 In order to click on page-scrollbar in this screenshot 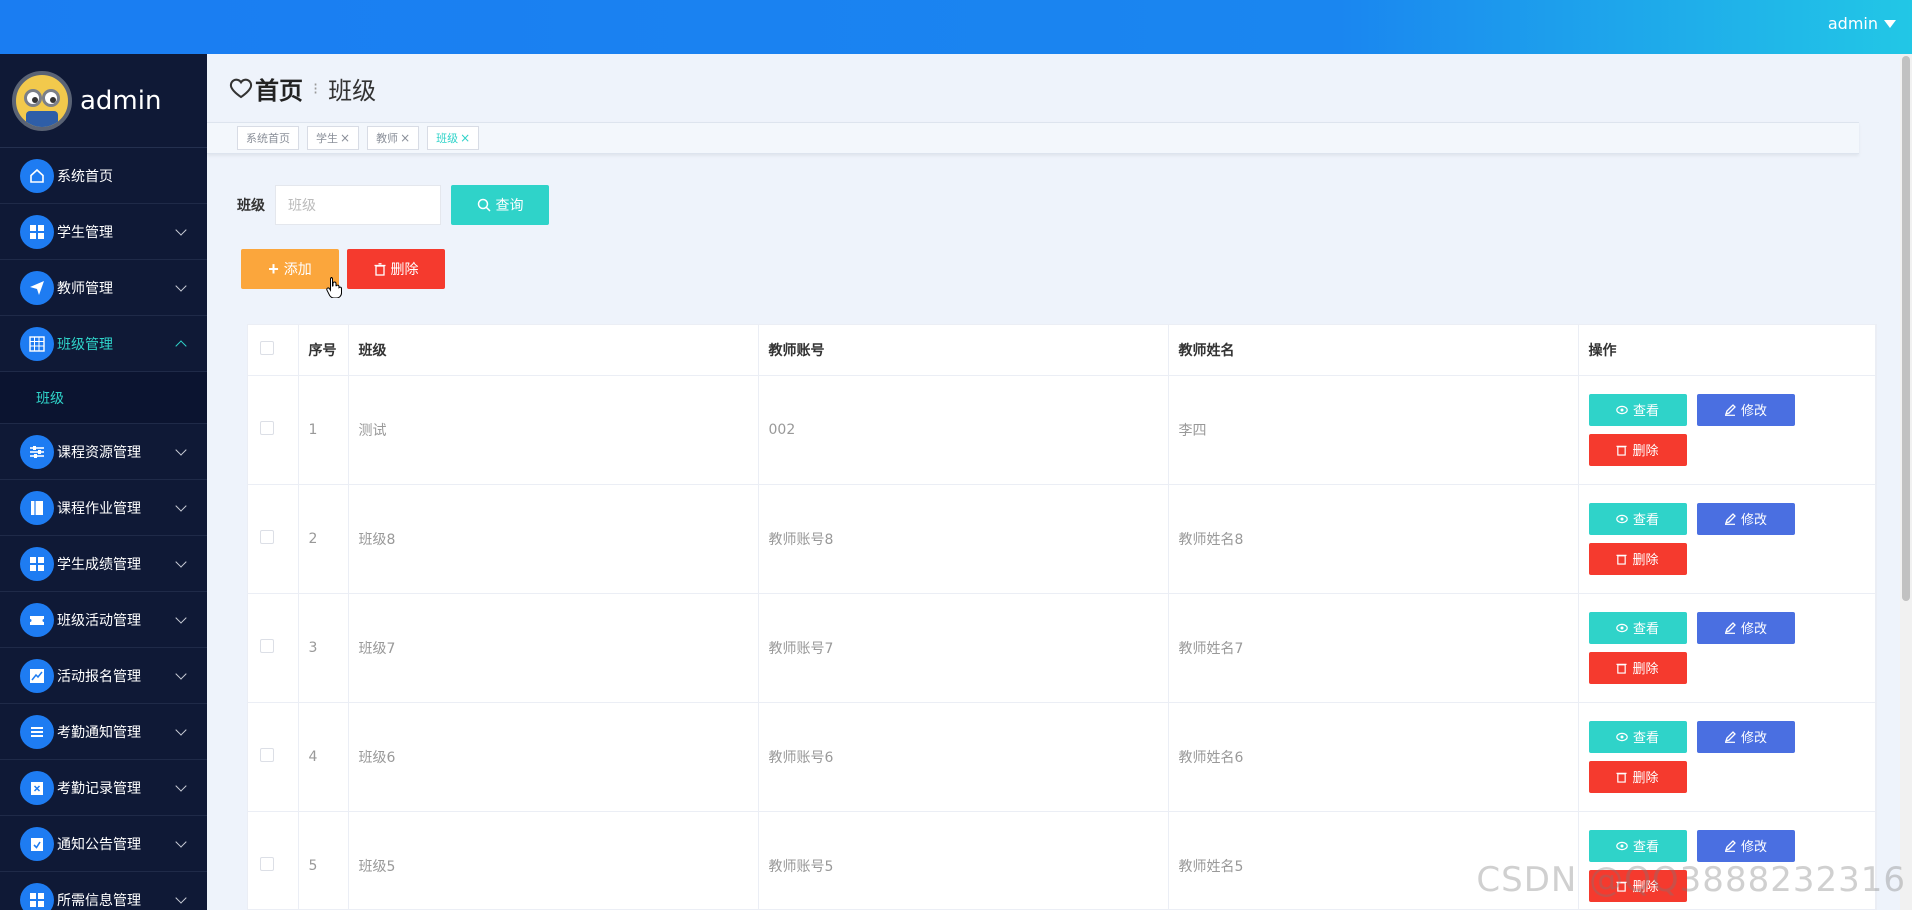, I will do `click(1906, 482)`.